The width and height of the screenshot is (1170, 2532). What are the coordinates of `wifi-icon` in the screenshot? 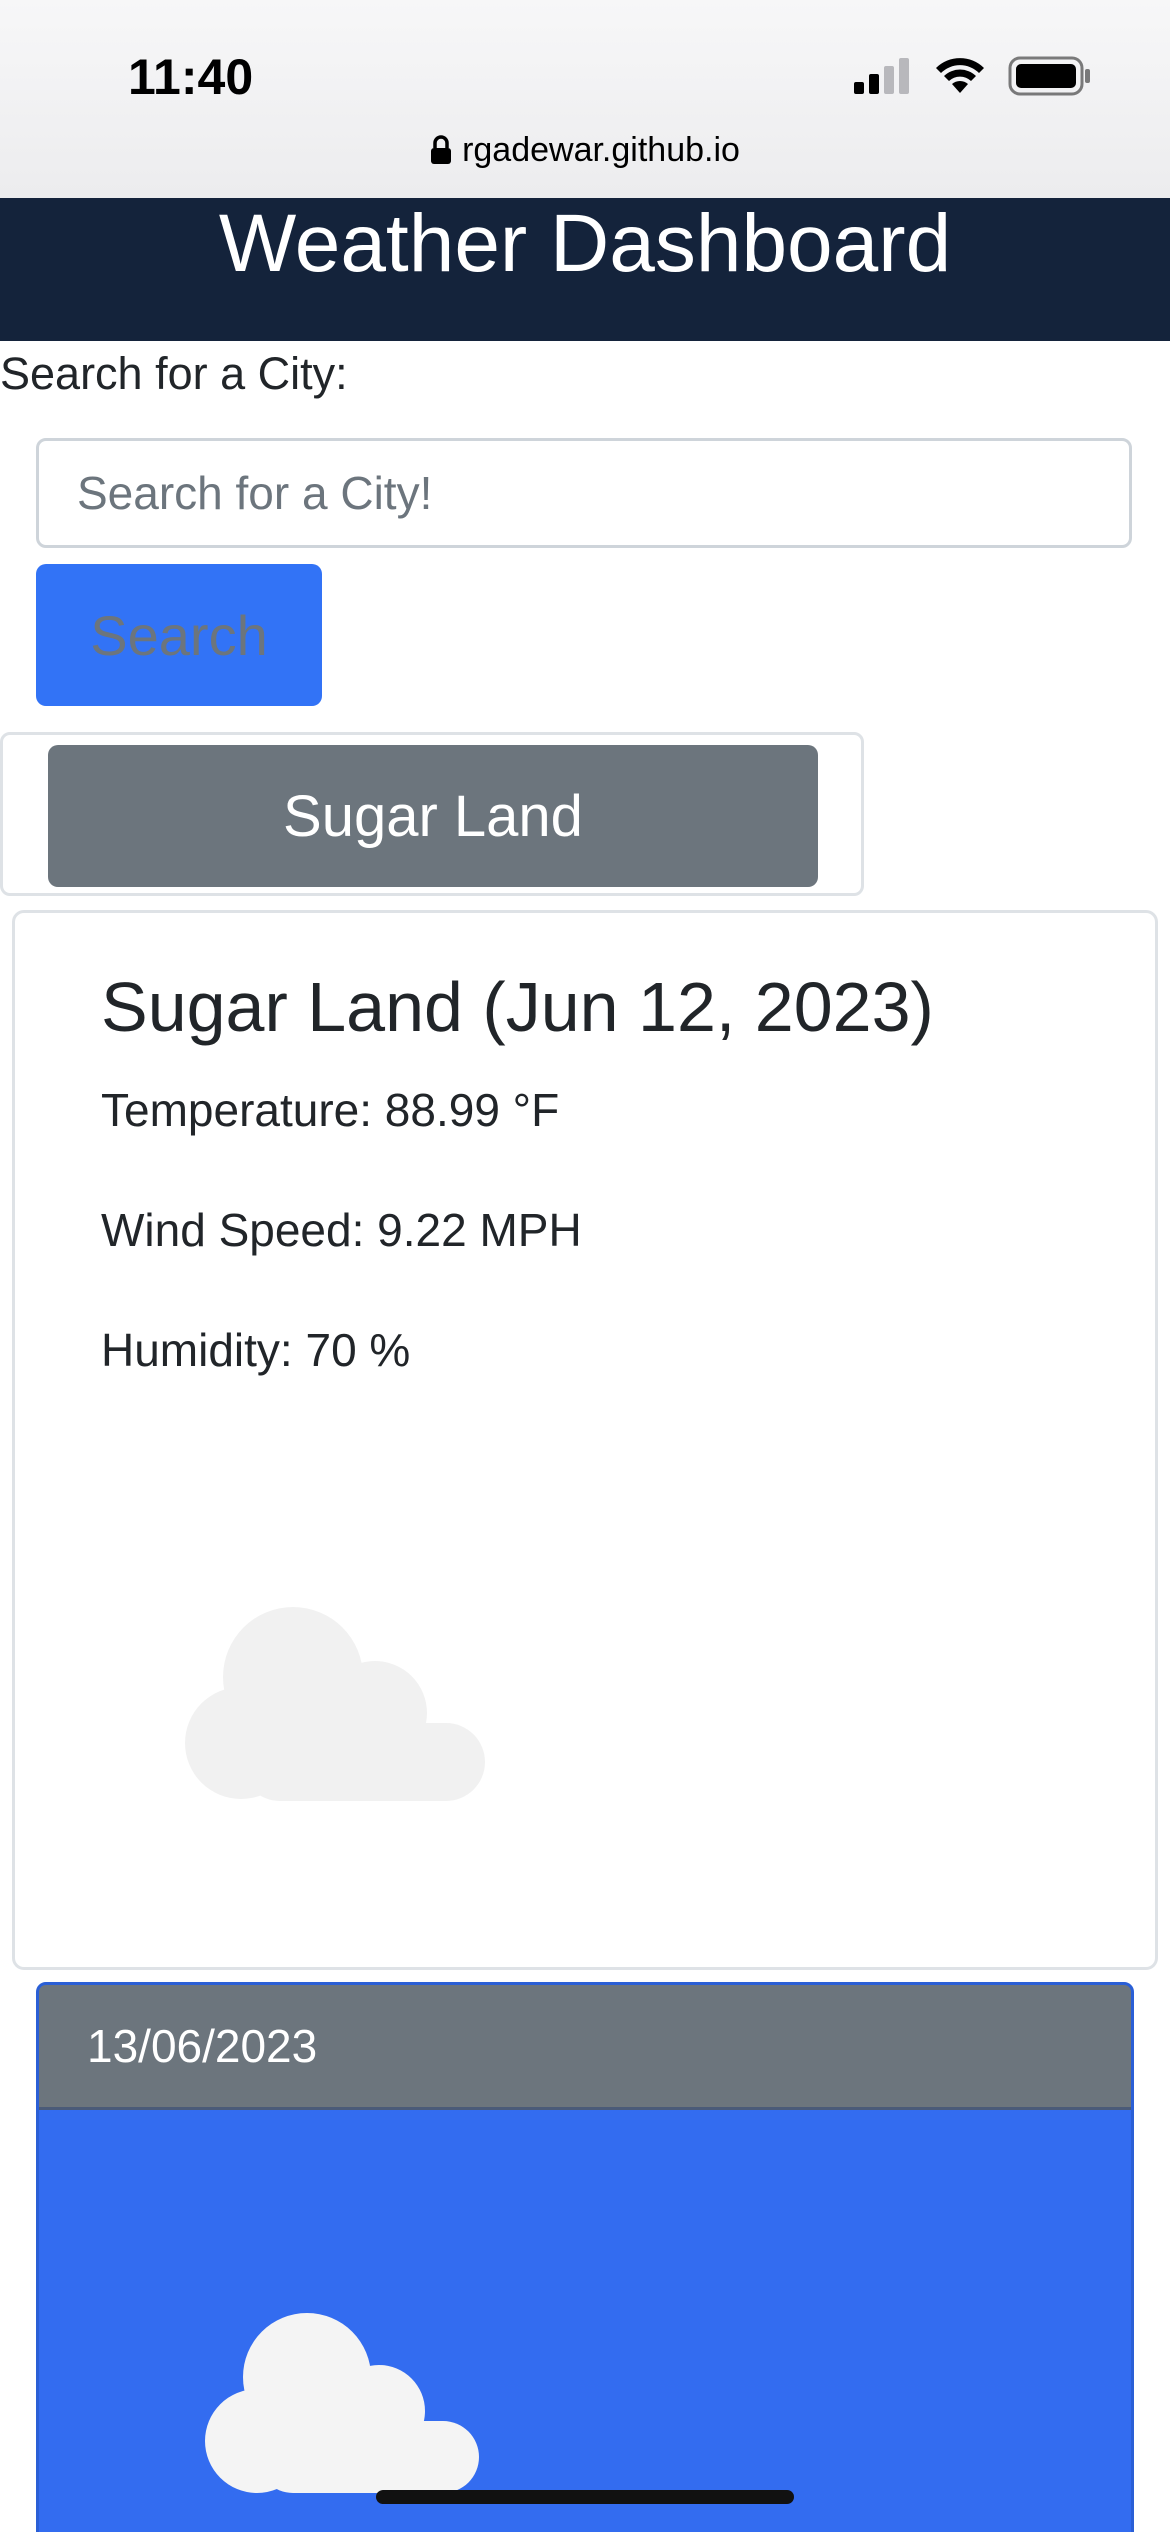 It's located at (960, 75).